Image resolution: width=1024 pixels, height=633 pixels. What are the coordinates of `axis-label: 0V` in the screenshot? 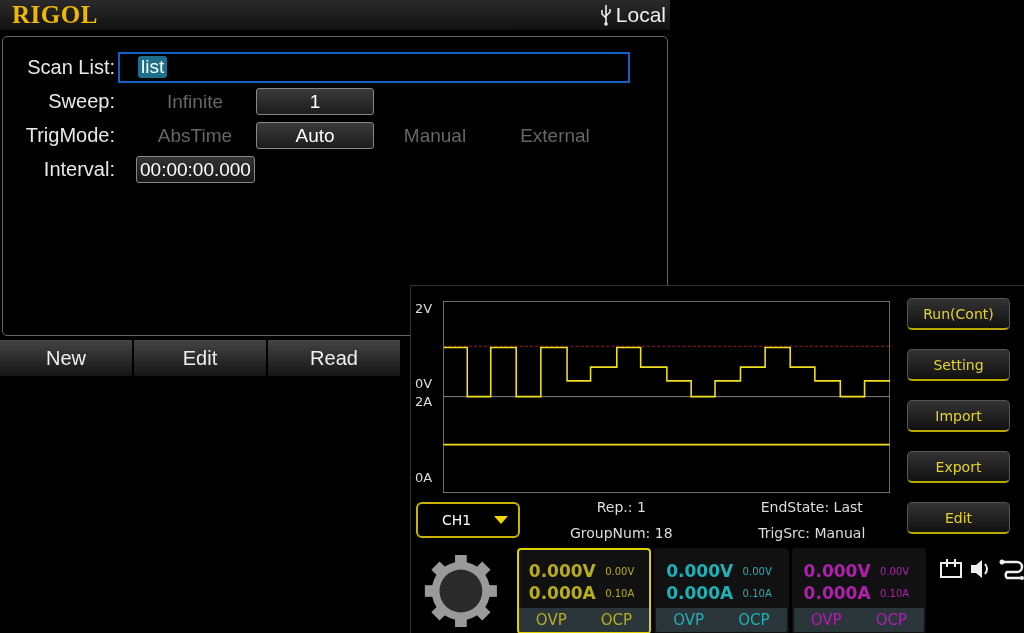 It's located at (424, 383).